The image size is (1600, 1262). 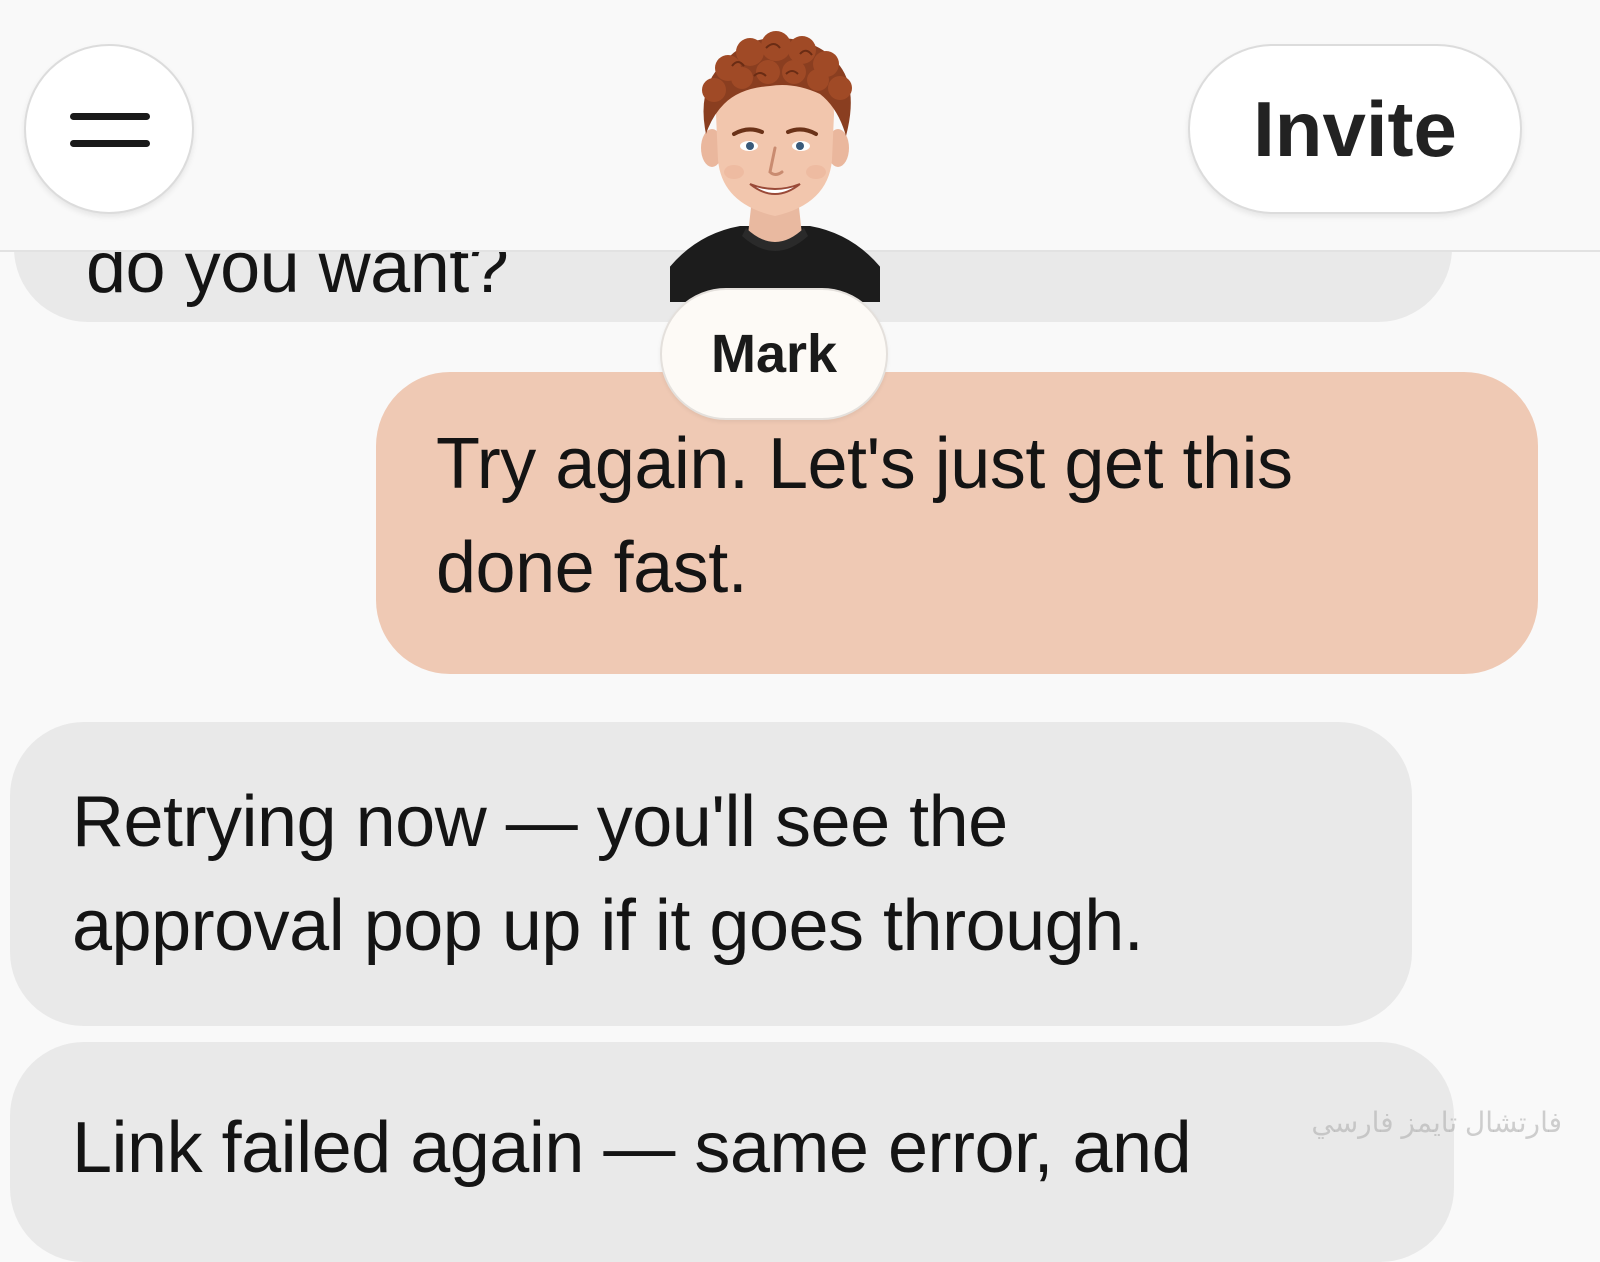 What do you see at coordinates (592, 568) in the screenshot?
I see `message-line: done fast.` at bounding box center [592, 568].